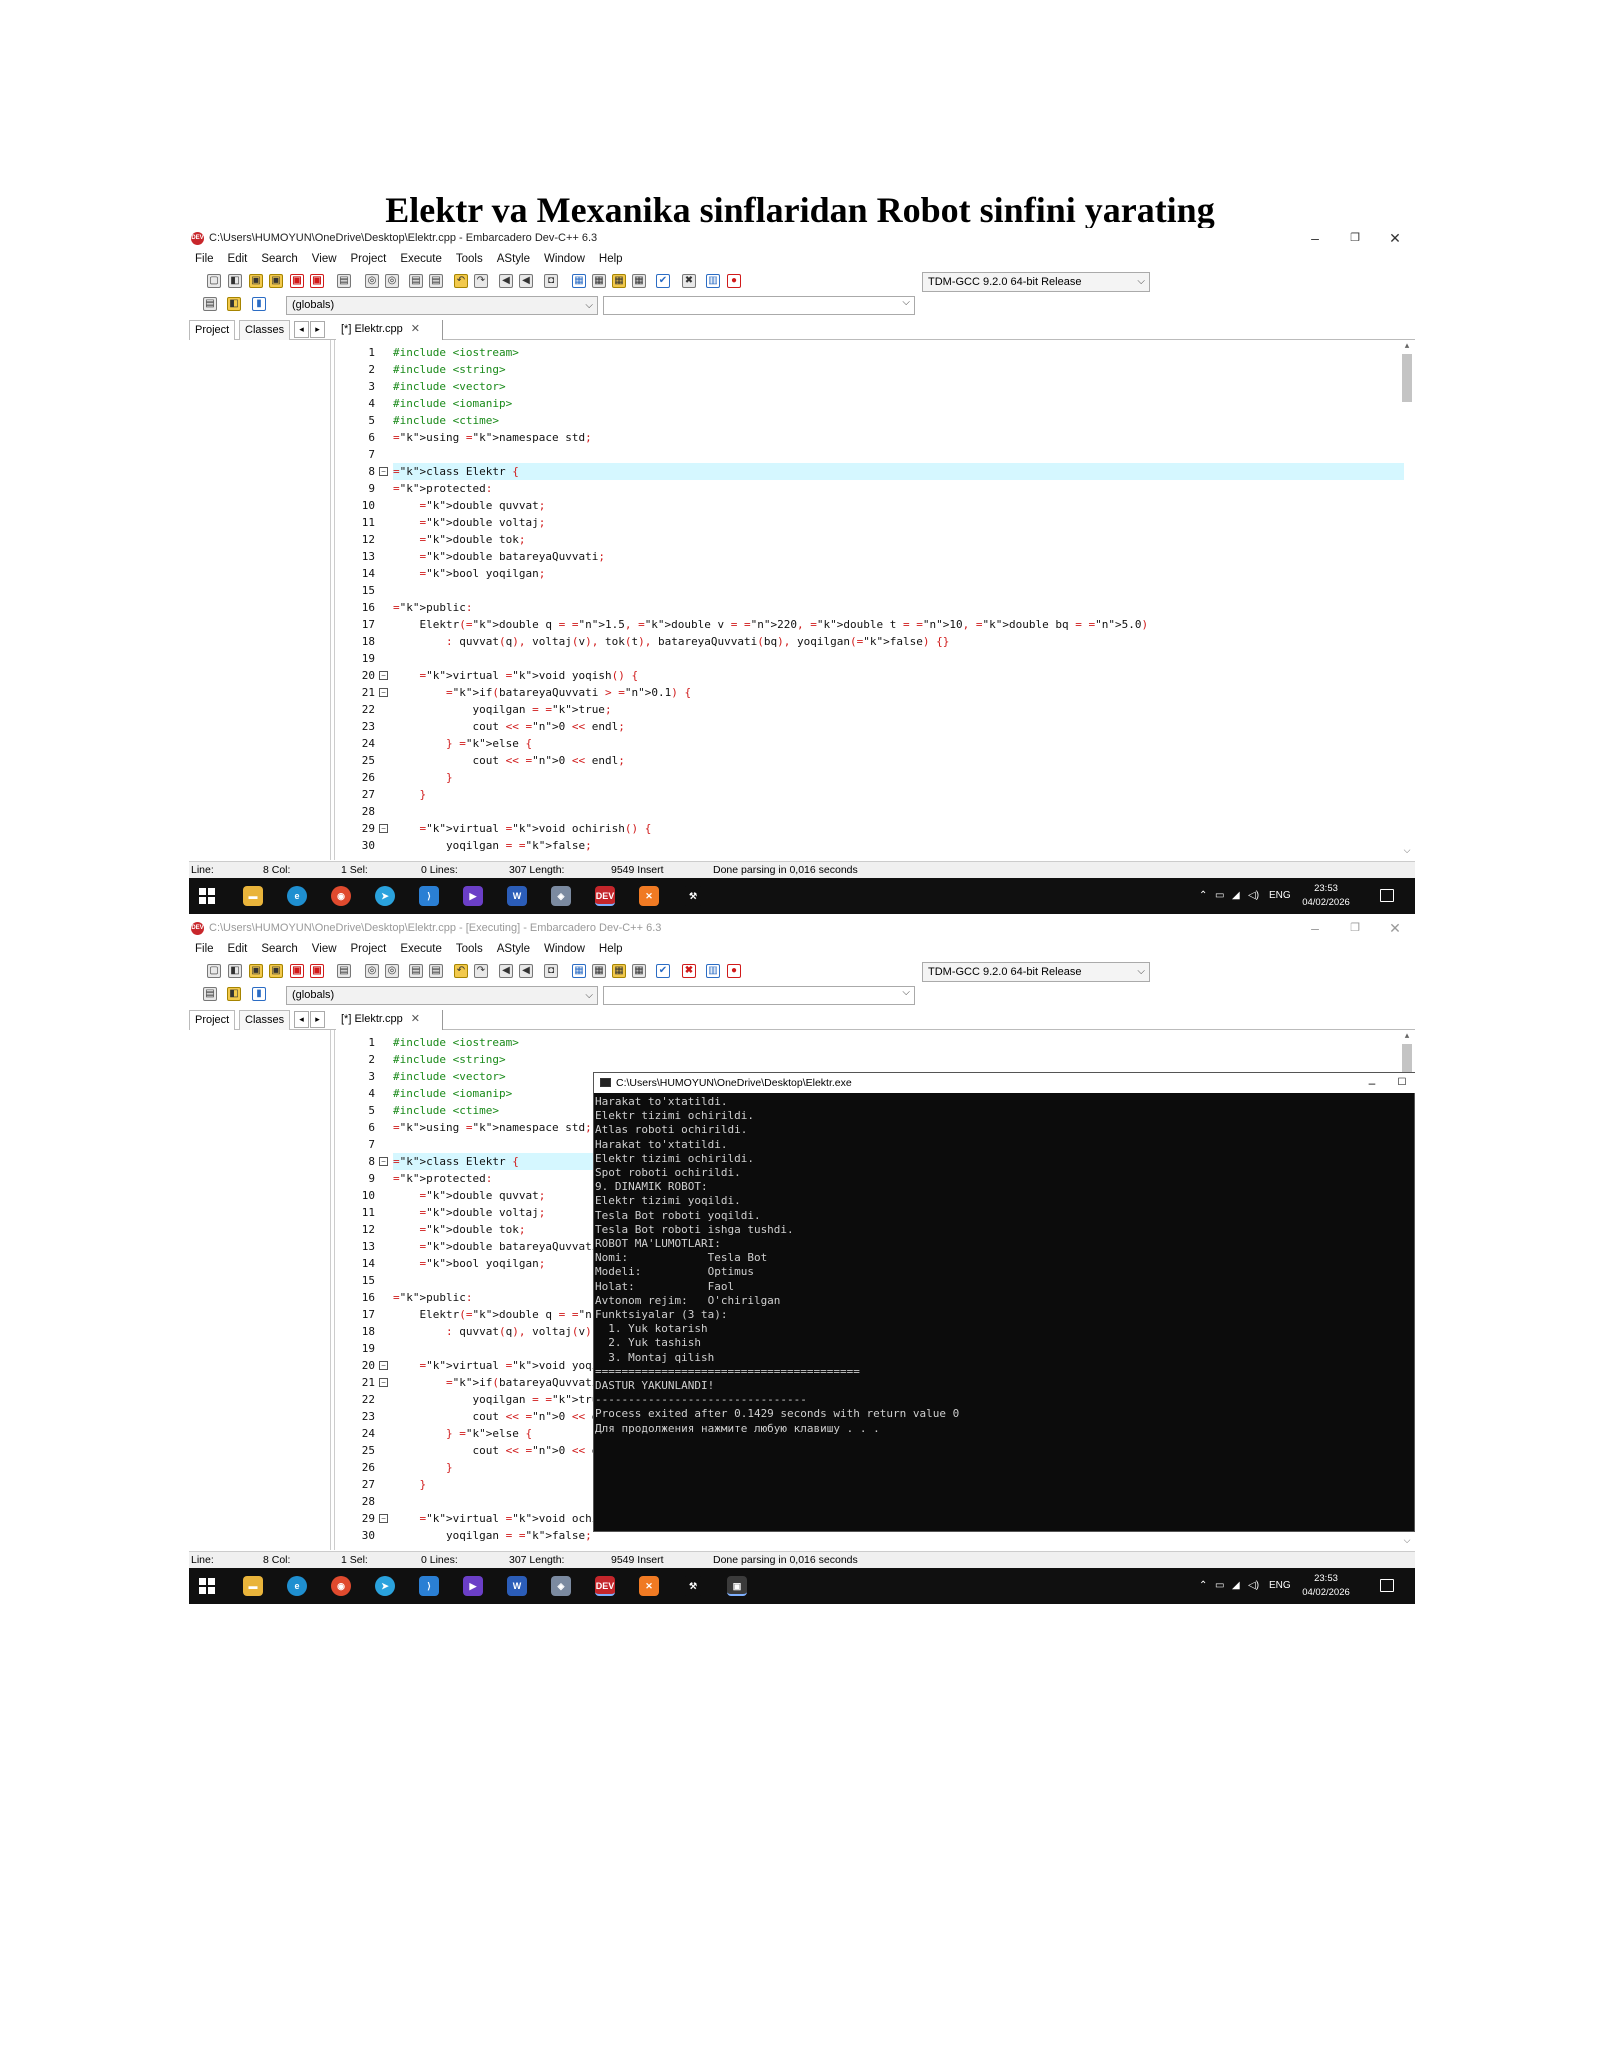  Describe the element at coordinates (759, 995) in the screenshot. I see `member-select: ⌵` at that location.